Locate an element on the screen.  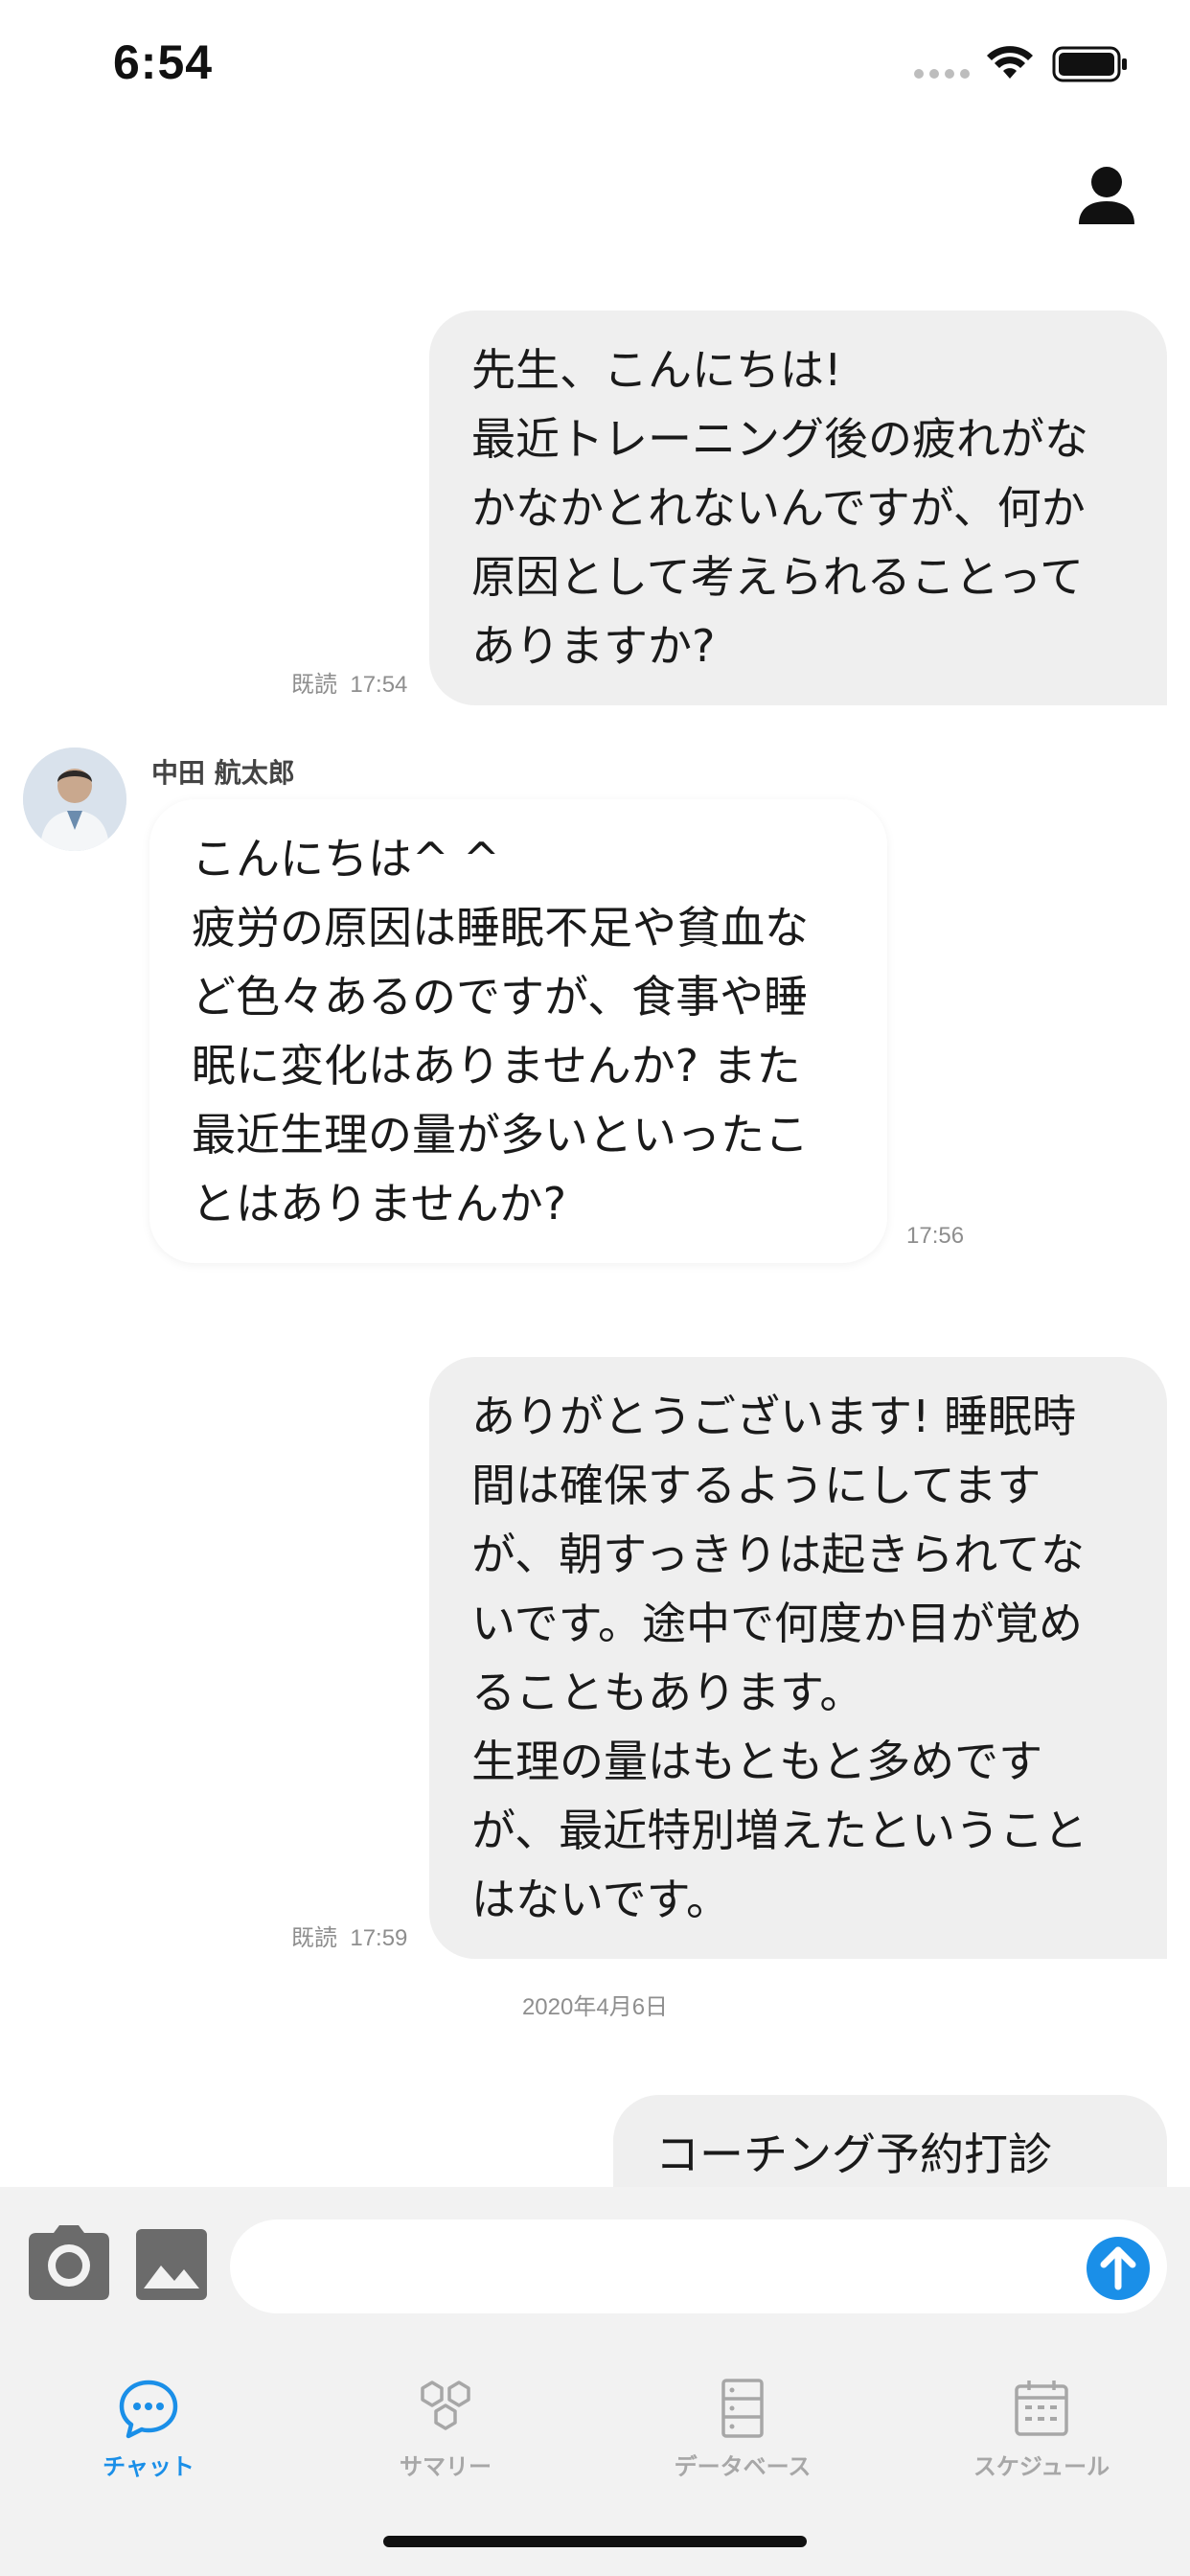
sender-name: 中田 航太郎 is located at coordinates (223, 773).